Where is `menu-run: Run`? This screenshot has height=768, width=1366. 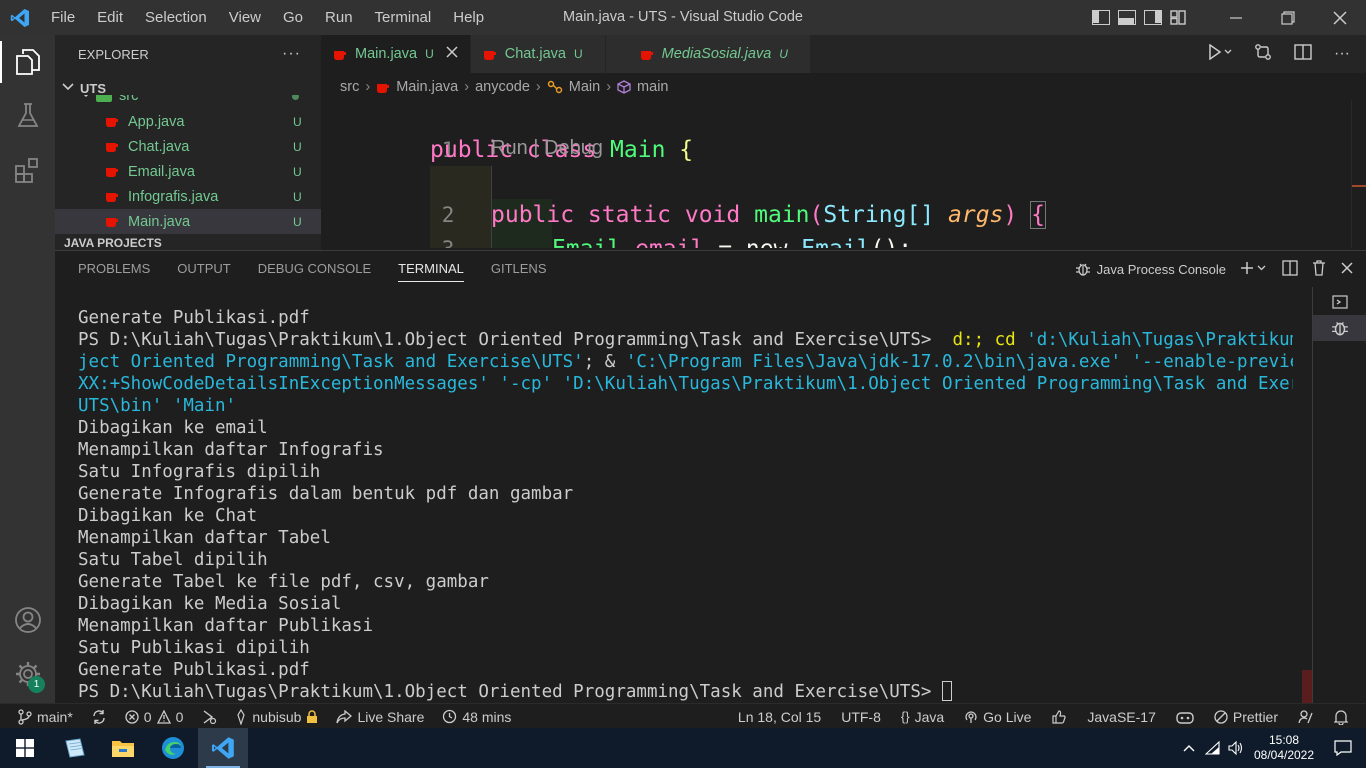 menu-run: Run is located at coordinates (339, 17).